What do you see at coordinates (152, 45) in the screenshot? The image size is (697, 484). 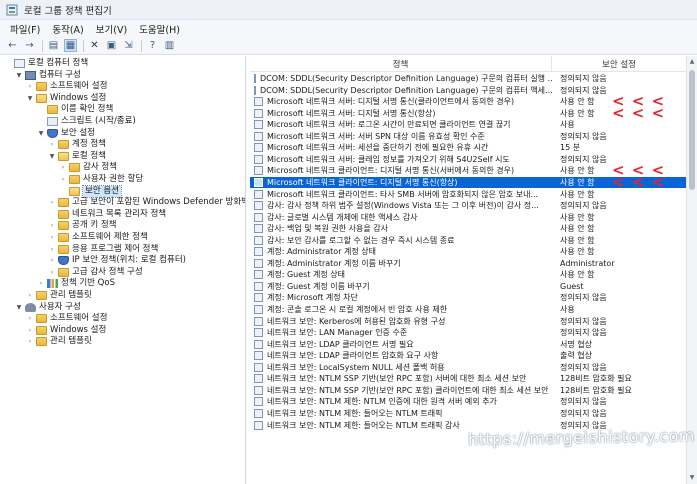 I see `help-icon: ?` at bounding box center [152, 45].